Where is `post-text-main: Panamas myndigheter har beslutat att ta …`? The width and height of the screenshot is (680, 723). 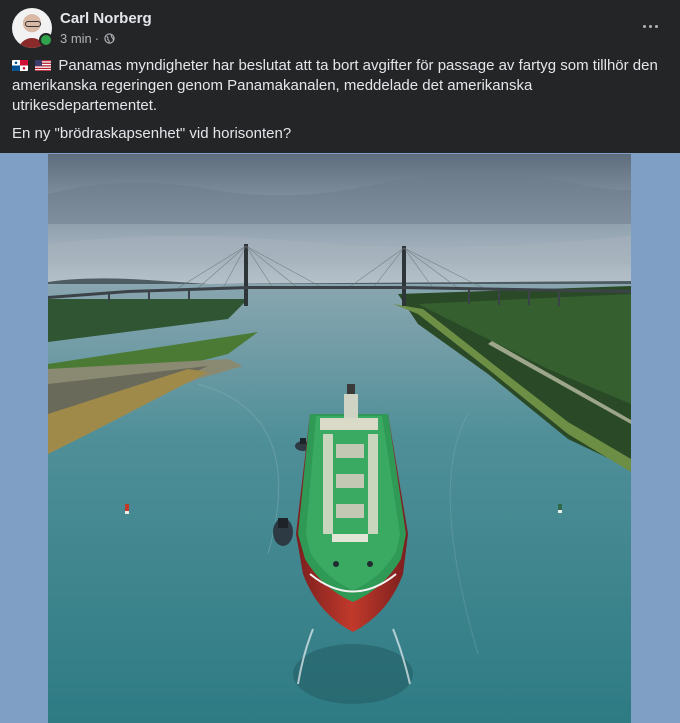 post-text-main: Panamas myndigheter har beslutat att ta … is located at coordinates (335, 85).